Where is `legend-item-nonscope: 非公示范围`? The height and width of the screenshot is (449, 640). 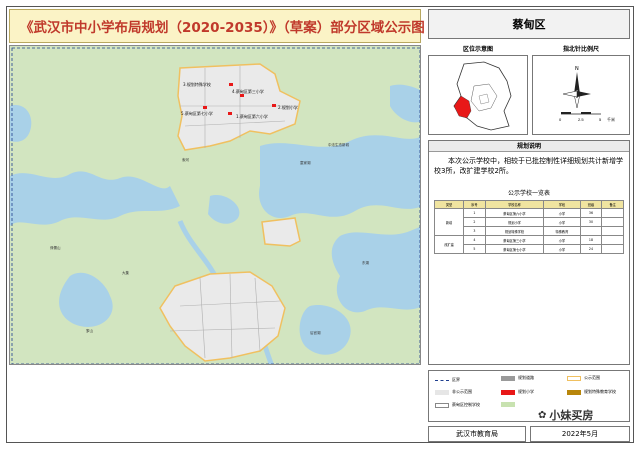
legend-item-nonscope: 非公示范围 is located at coordinates (453, 392).